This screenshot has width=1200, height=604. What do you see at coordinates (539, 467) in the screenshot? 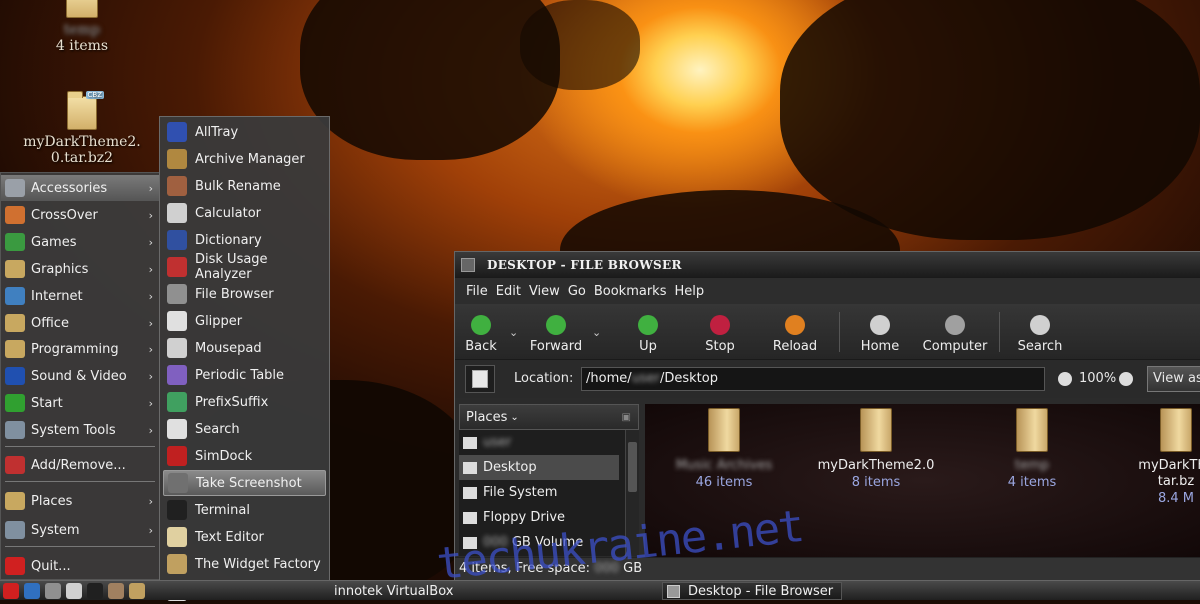
I see `place-desktop: Desktop` at bounding box center [539, 467].